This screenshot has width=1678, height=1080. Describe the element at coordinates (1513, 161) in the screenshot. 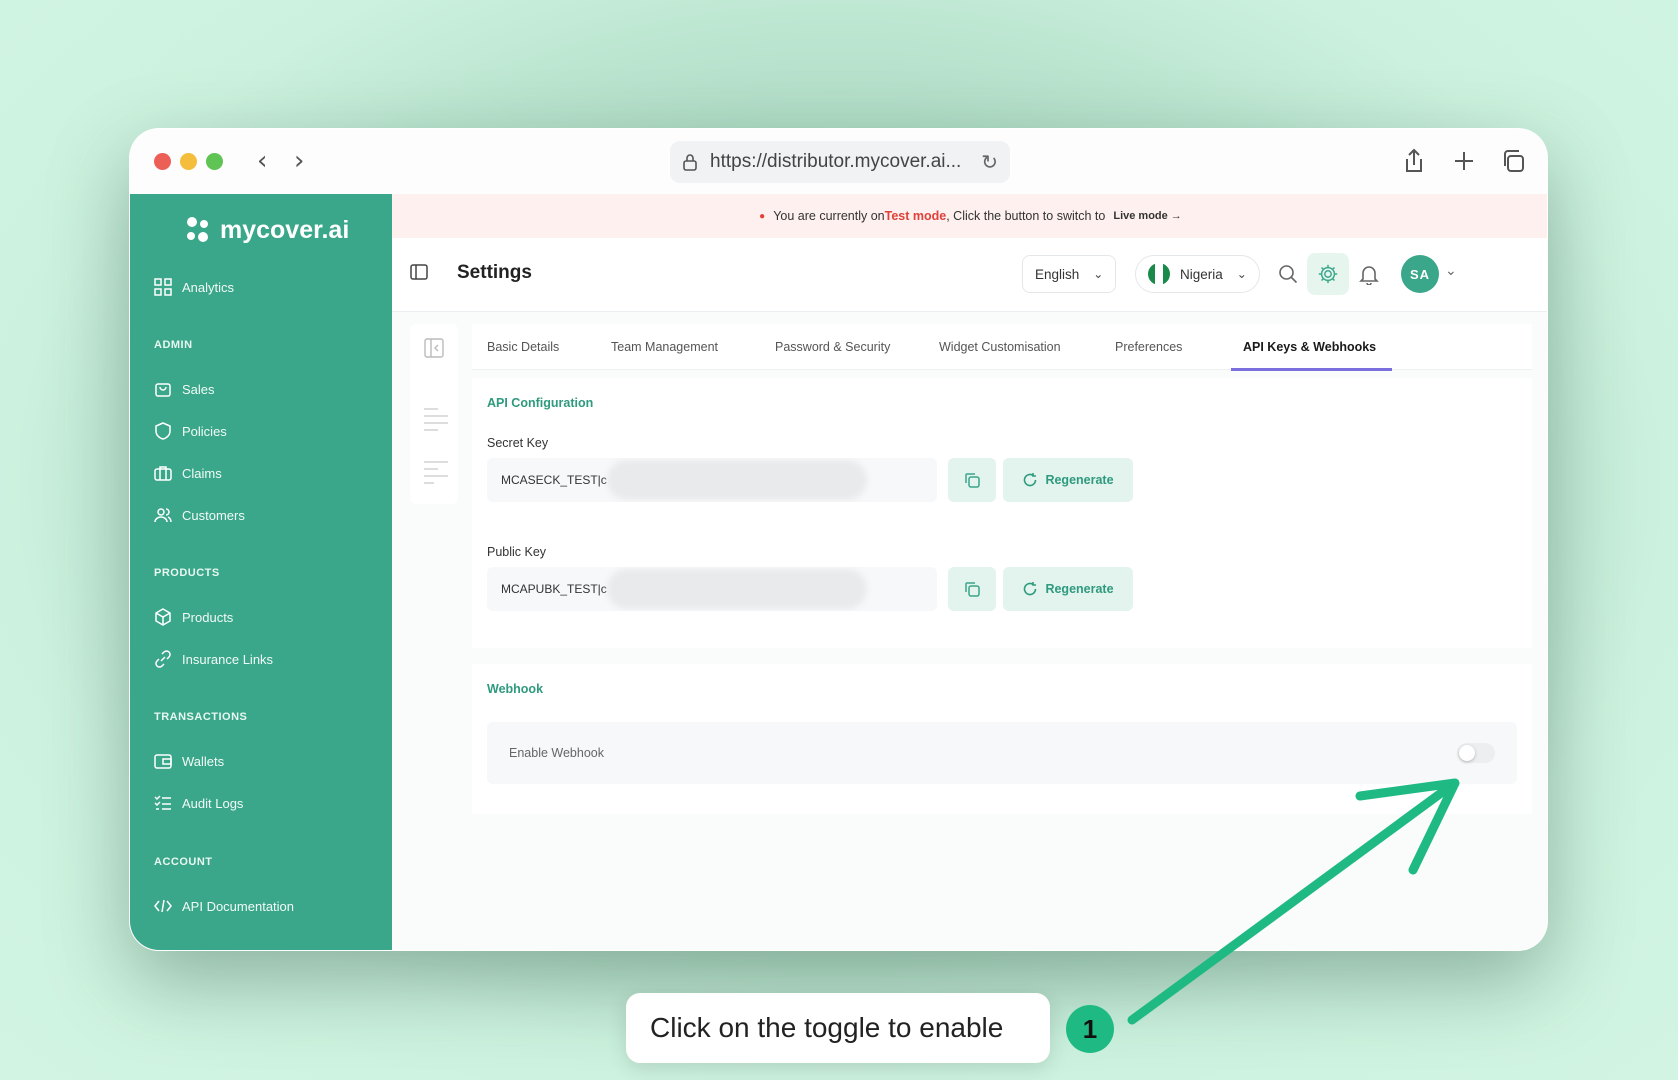

I see `tabs-overview-icon` at that location.